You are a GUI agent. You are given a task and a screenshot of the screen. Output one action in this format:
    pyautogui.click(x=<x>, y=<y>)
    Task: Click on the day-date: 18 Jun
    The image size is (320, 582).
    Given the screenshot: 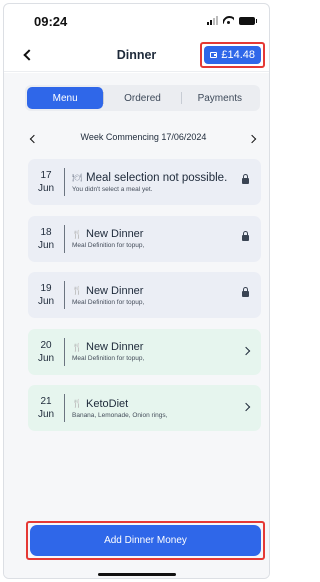 What is the action you would take?
    pyautogui.click(x=46, y=239)
    